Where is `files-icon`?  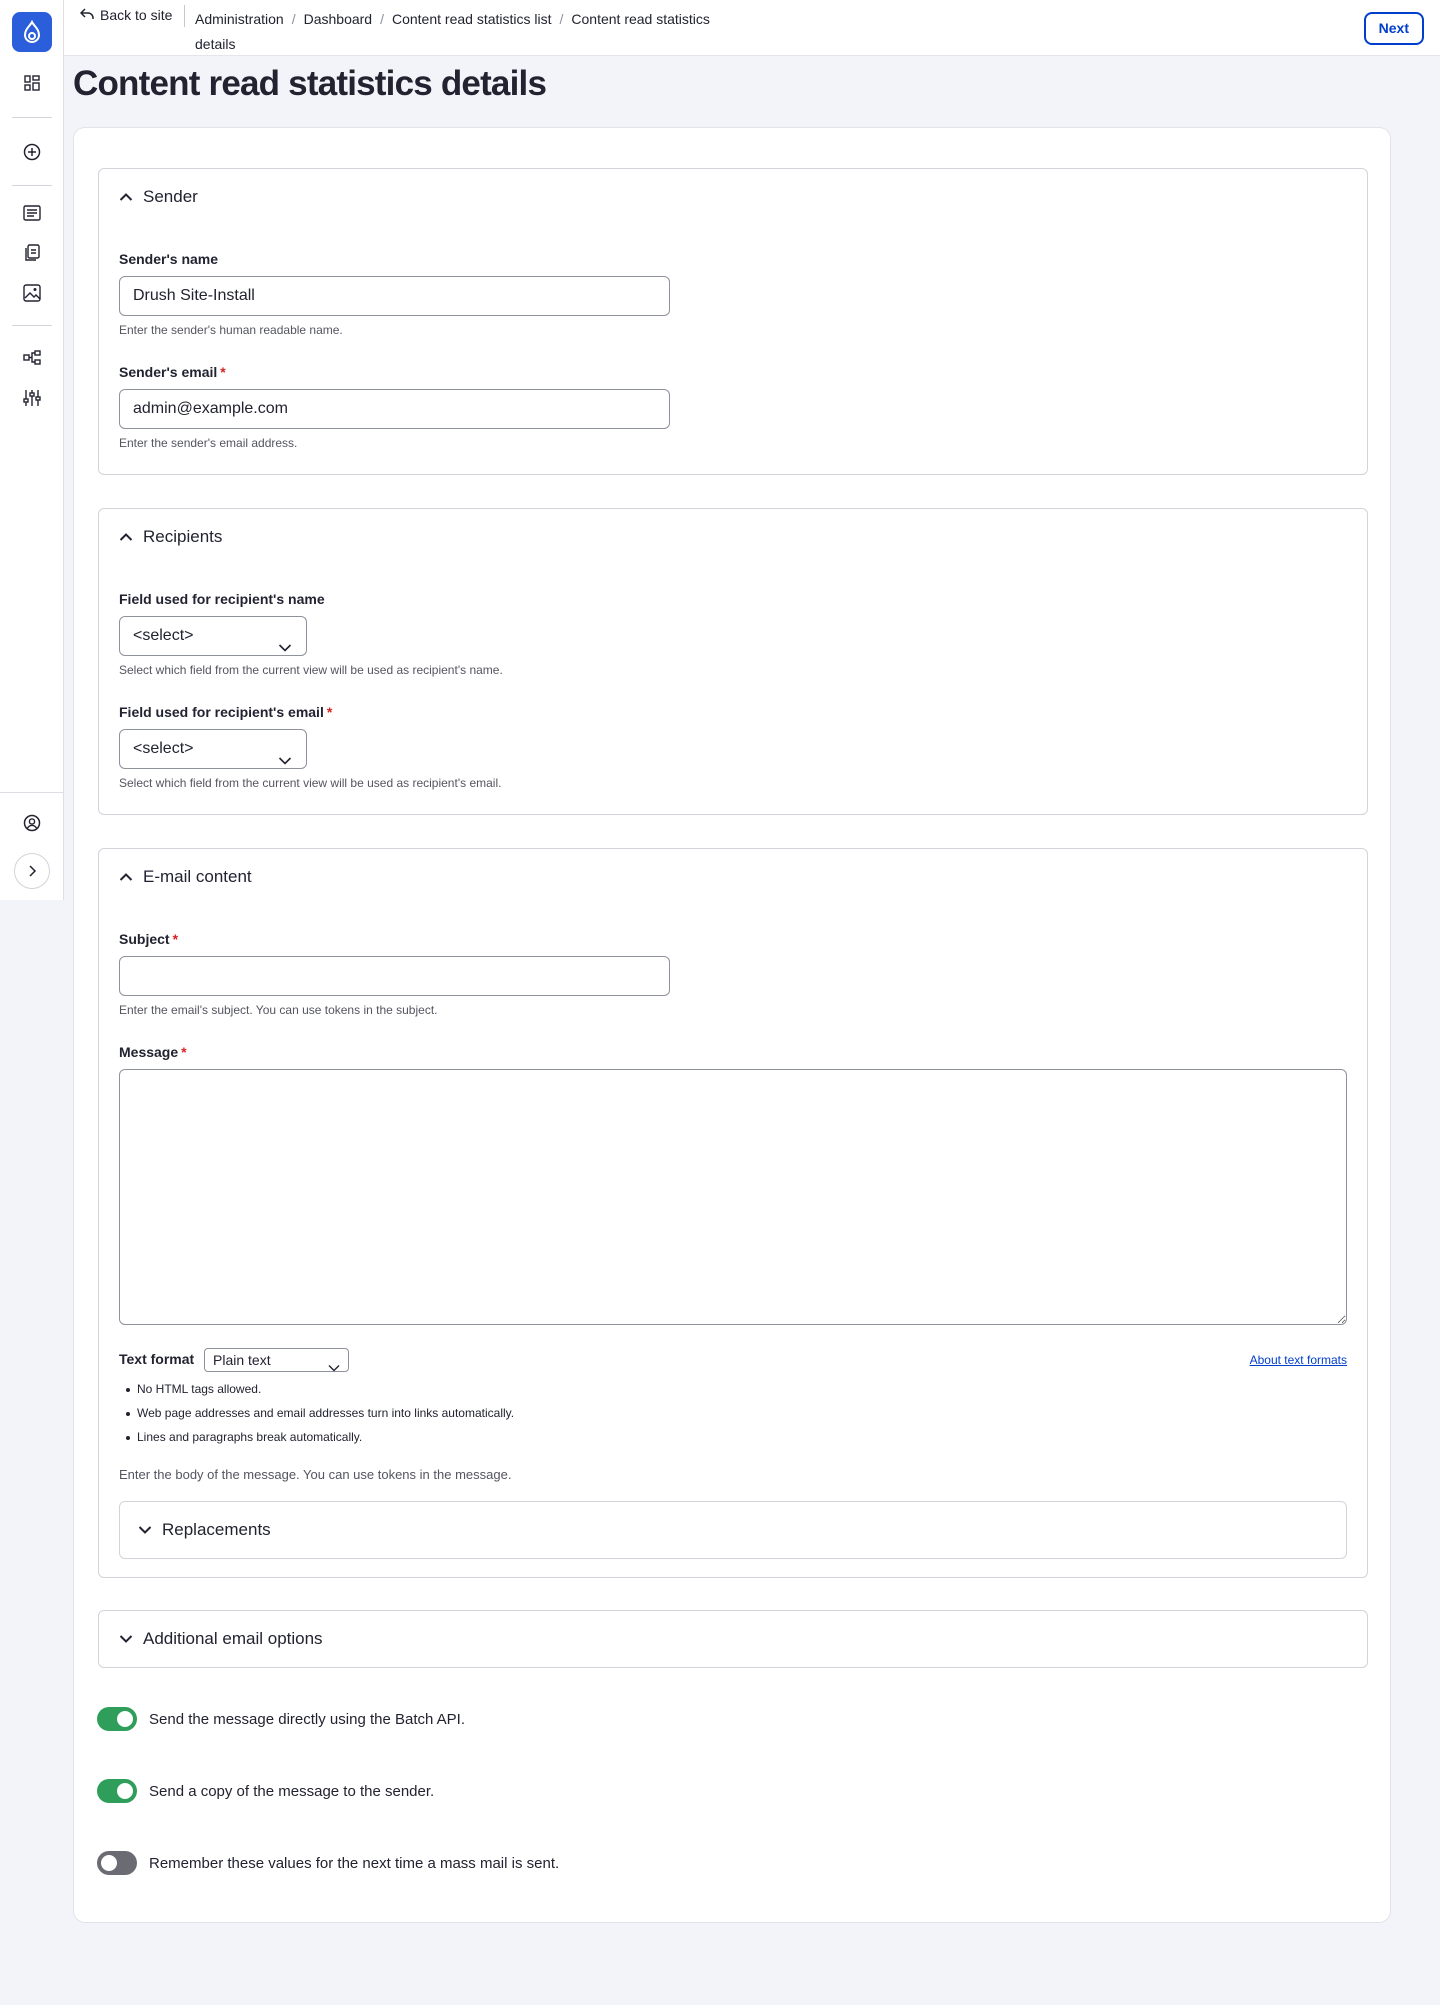
files-icon is located at coordinates (32, 253).